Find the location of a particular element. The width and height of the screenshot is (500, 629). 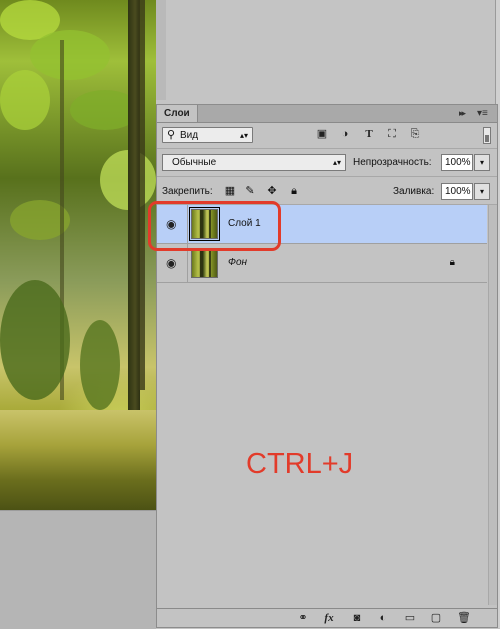

tab-layers: Слои is located at coordinates (177, 113).